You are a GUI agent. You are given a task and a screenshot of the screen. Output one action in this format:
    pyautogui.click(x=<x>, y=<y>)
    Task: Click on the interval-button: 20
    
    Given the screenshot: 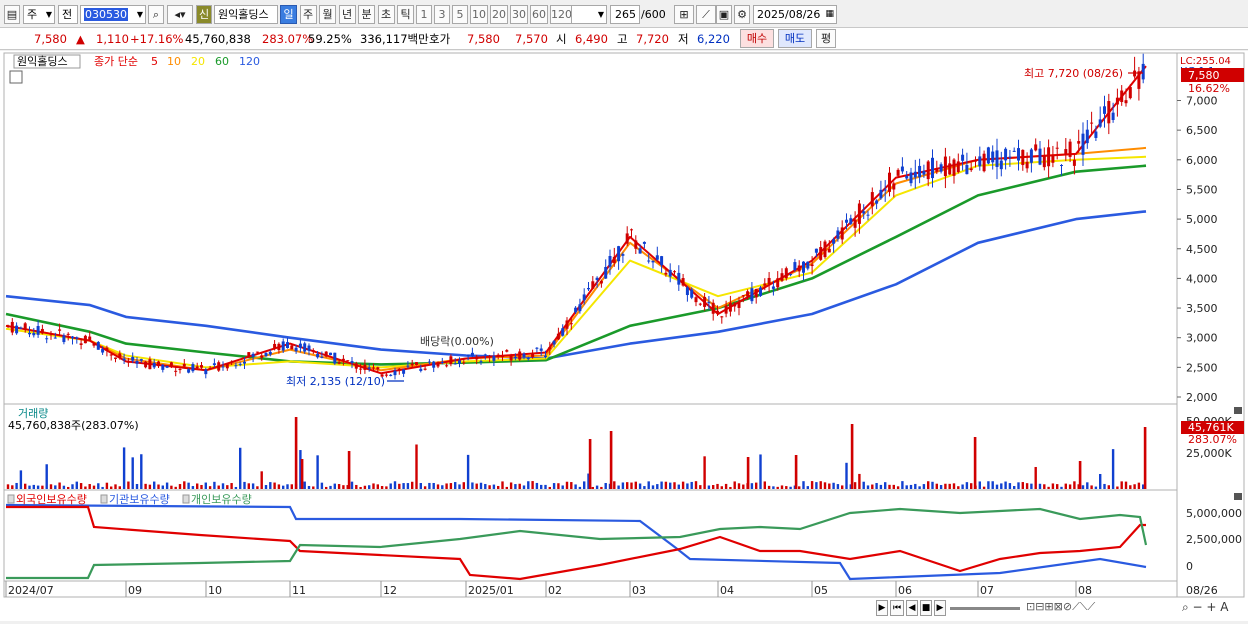 What is the action you would take?
    pyautogui.click(x=499, y=14)
    